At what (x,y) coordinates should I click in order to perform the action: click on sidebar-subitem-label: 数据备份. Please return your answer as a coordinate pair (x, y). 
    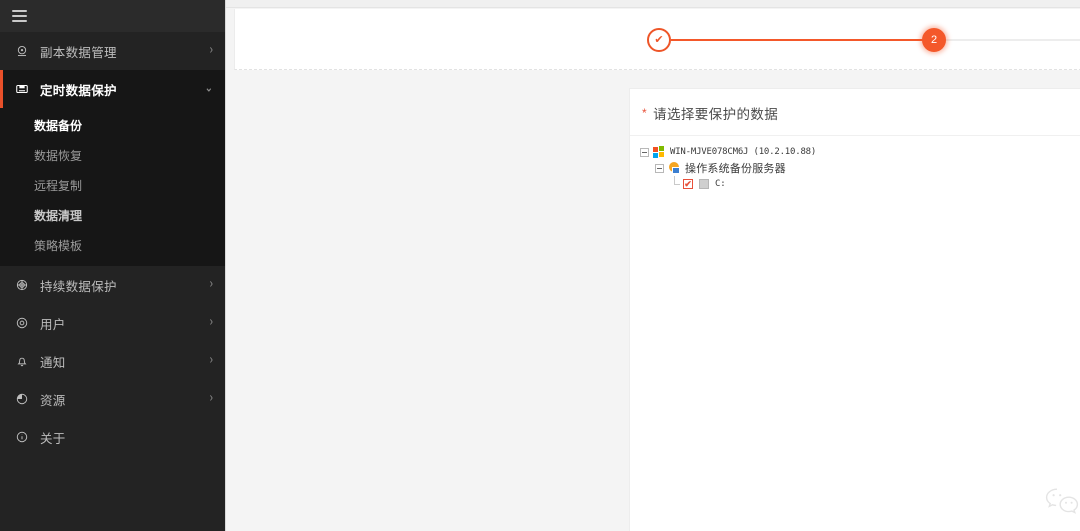
    Looking at the image, I should click on (58, 125).